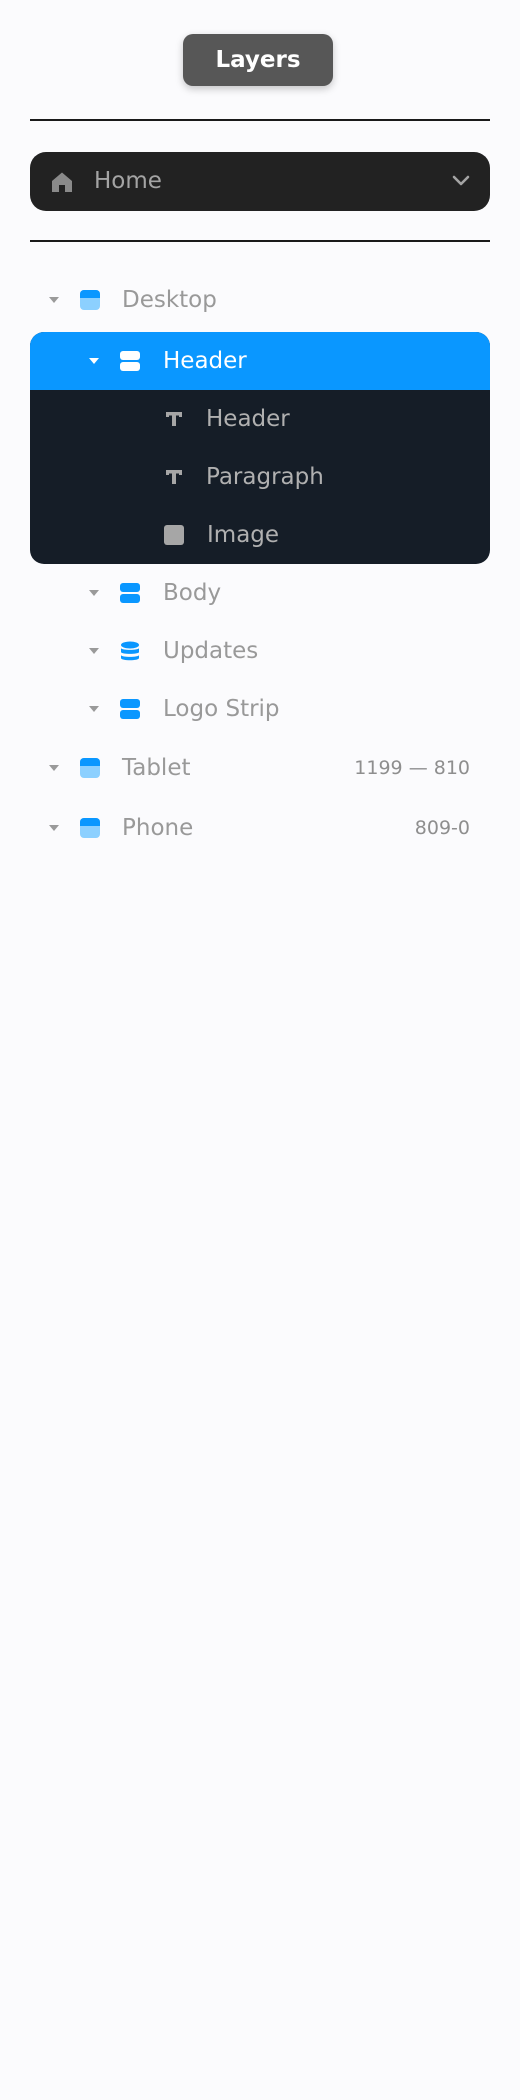 The height and width of the screenshot is (2100, 520). I want to click on image-icon, so click(174, 535).